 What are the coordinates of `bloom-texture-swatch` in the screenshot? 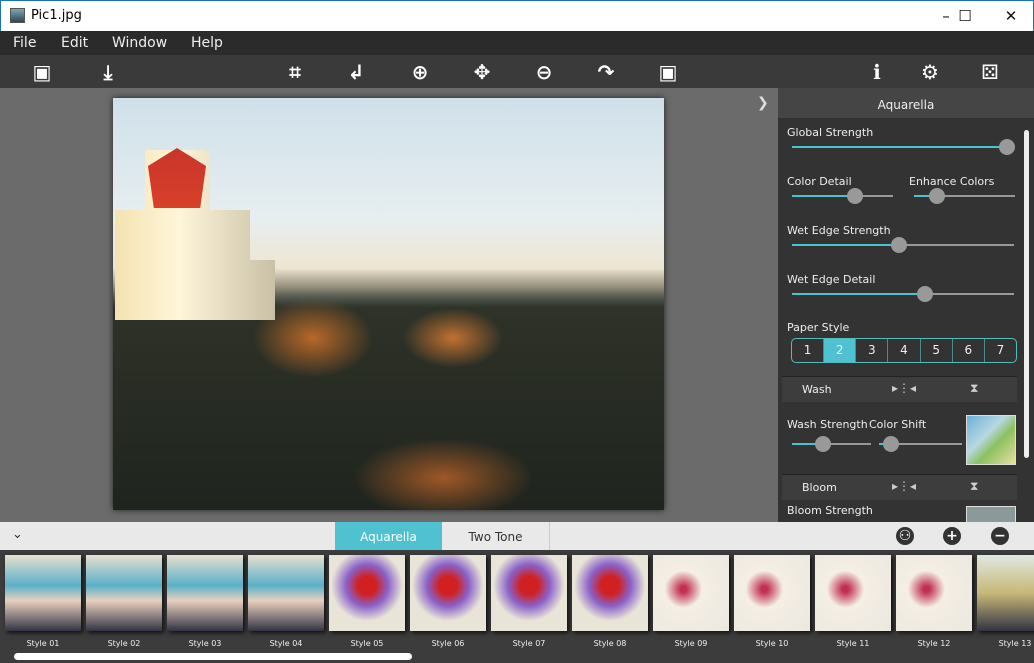 It's located at (991, 514).